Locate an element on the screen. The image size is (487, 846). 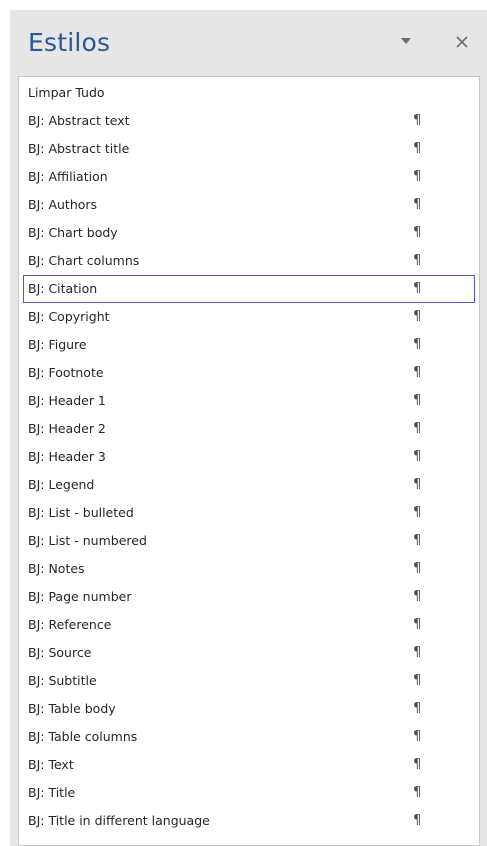
style-item-label: BJ: Table columns is located at coordinates (83, 736).